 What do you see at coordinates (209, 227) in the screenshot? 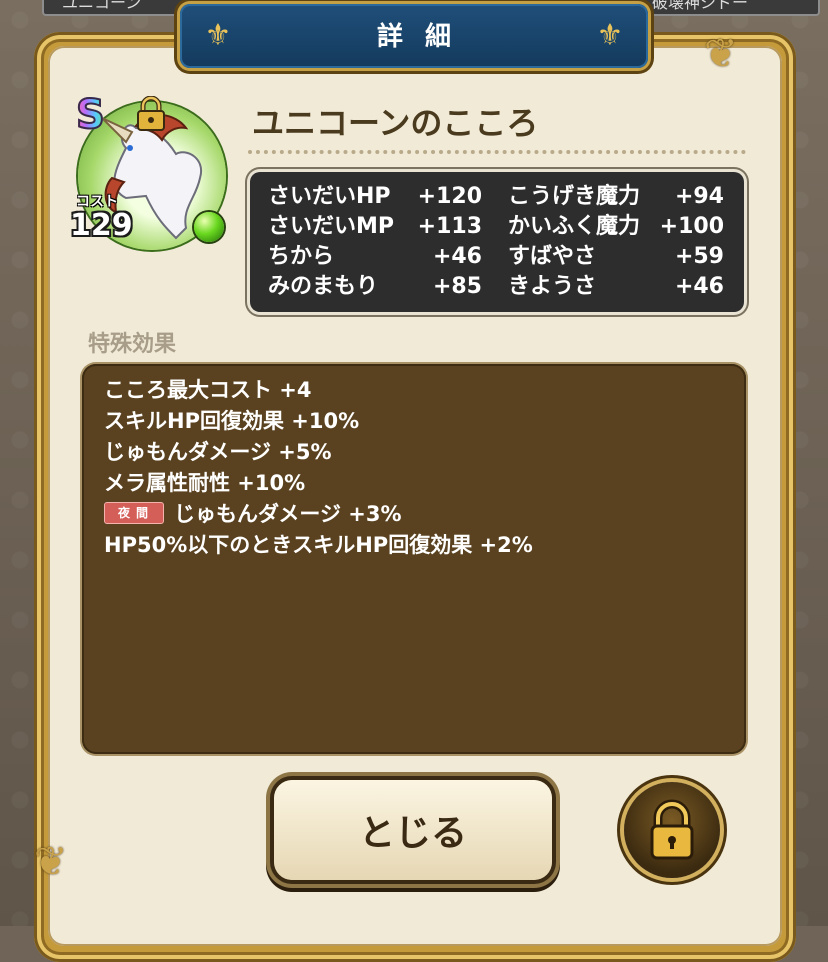
I see `orb-icon` at bounding box center [209, 227].